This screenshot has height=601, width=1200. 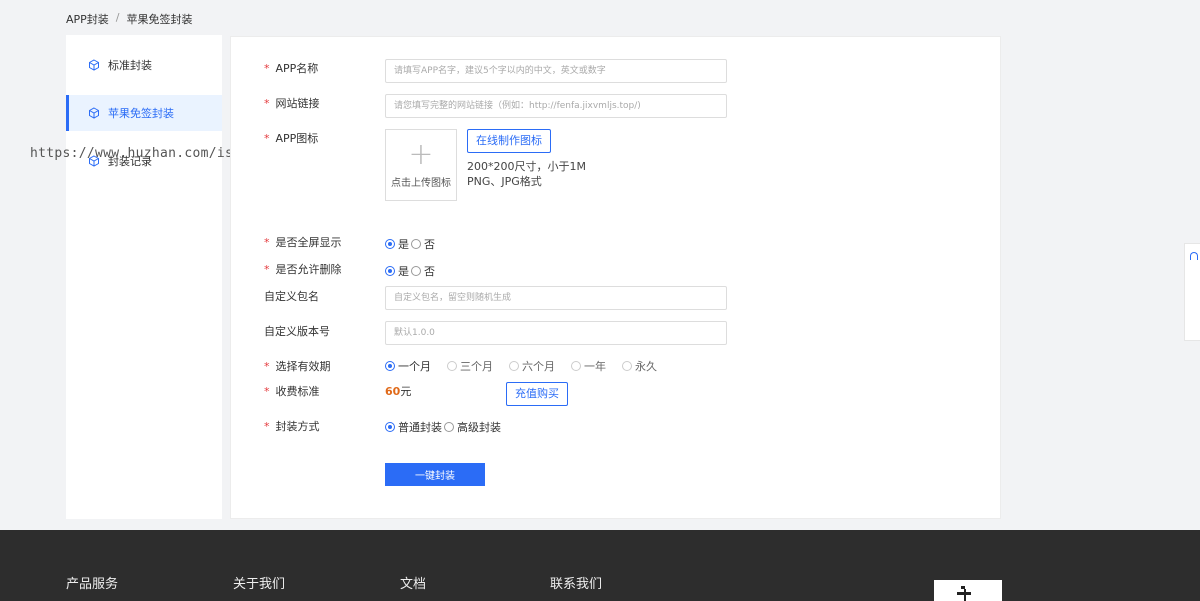 What do you see at coordinates (398, 391) in the screenshot?
I see `fee-amount: 60元` at bounding box center [398, 391].